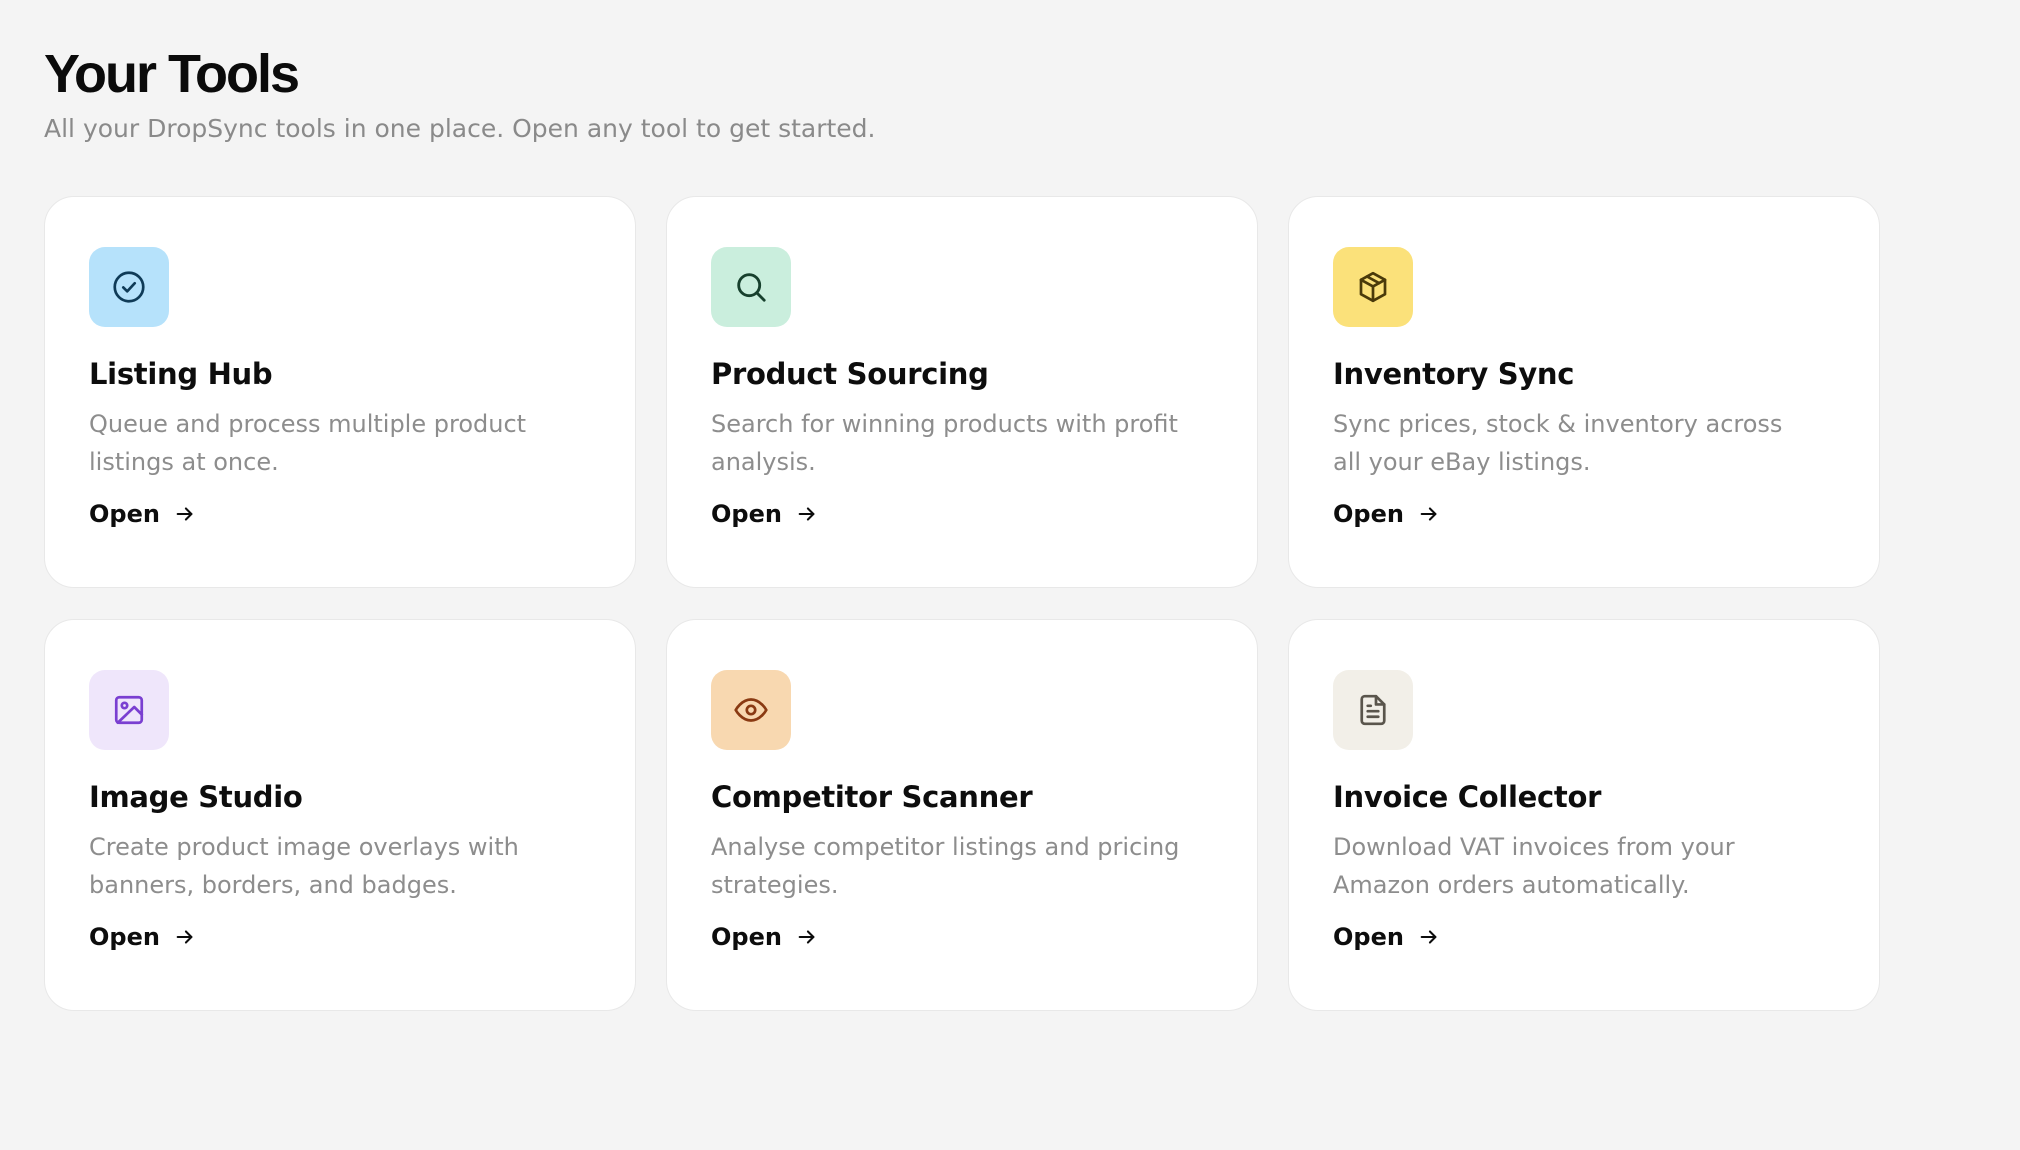 This screenshot has height=1150, width=2020. I want to click on open-invoice-collector-link: Open, so click(1386, 937).